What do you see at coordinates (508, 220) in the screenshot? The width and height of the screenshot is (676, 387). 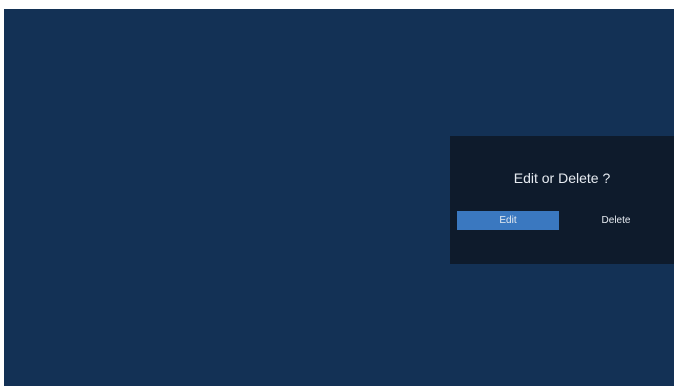 I see `edit-button: Edit` at bounding box center [508, 220].